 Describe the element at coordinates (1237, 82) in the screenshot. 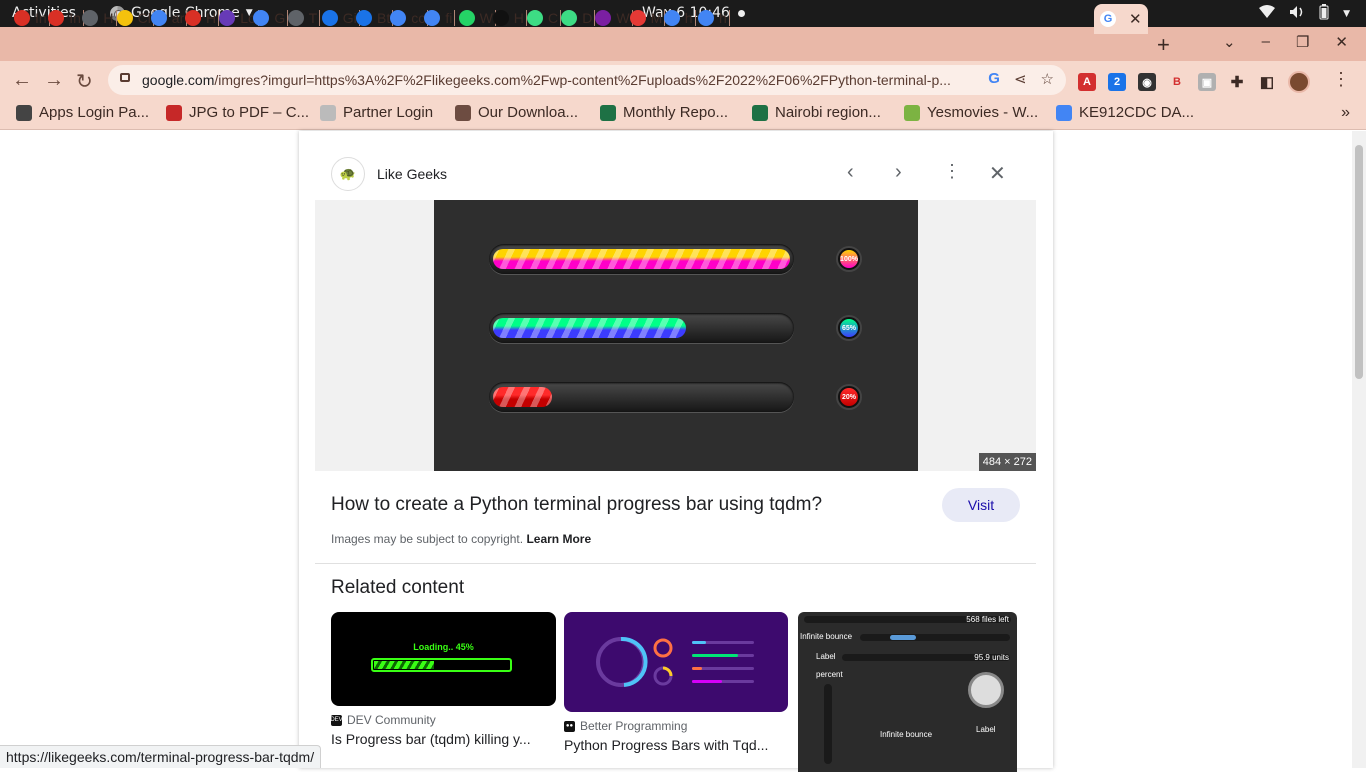

I see `puzzle-icon: ✚` at that location.